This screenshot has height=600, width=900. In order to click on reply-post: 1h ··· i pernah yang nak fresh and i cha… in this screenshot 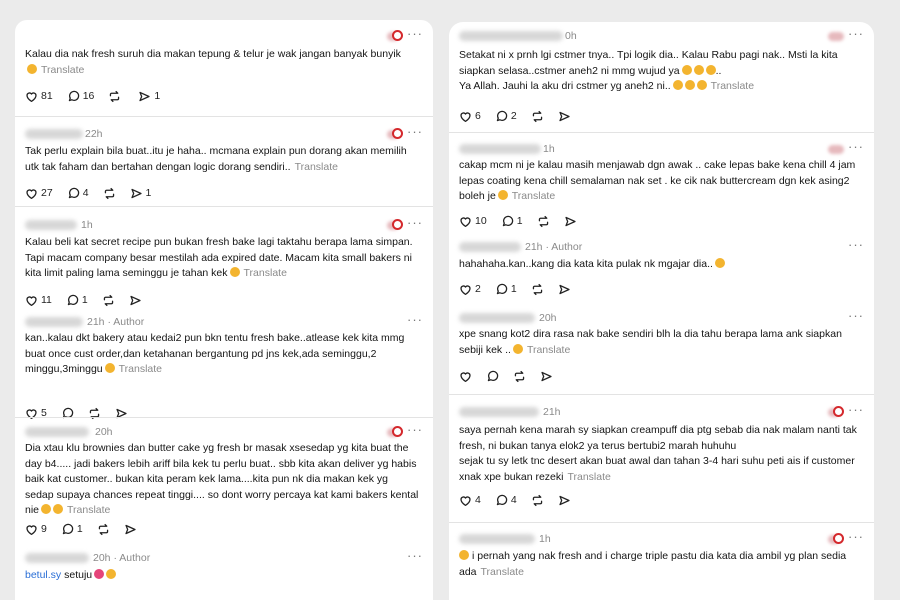, I will do `click(661, 561)`.